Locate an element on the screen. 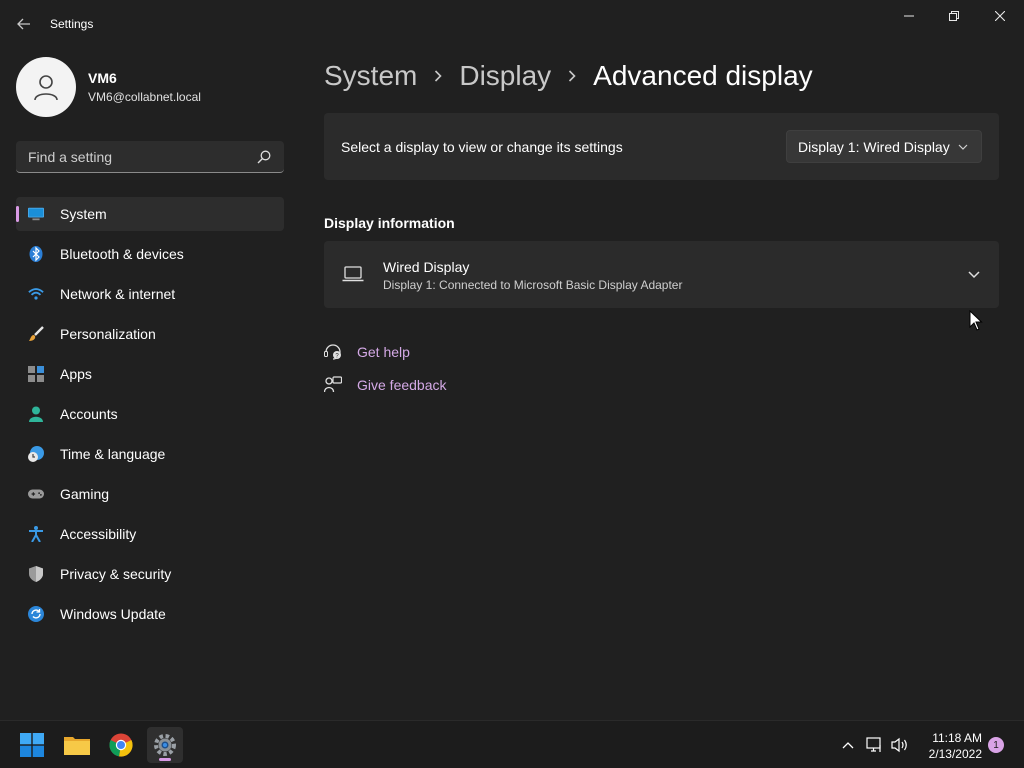 This screenshot has width=1024, height=768. network-tray-button is located at coordinates (875, 745).